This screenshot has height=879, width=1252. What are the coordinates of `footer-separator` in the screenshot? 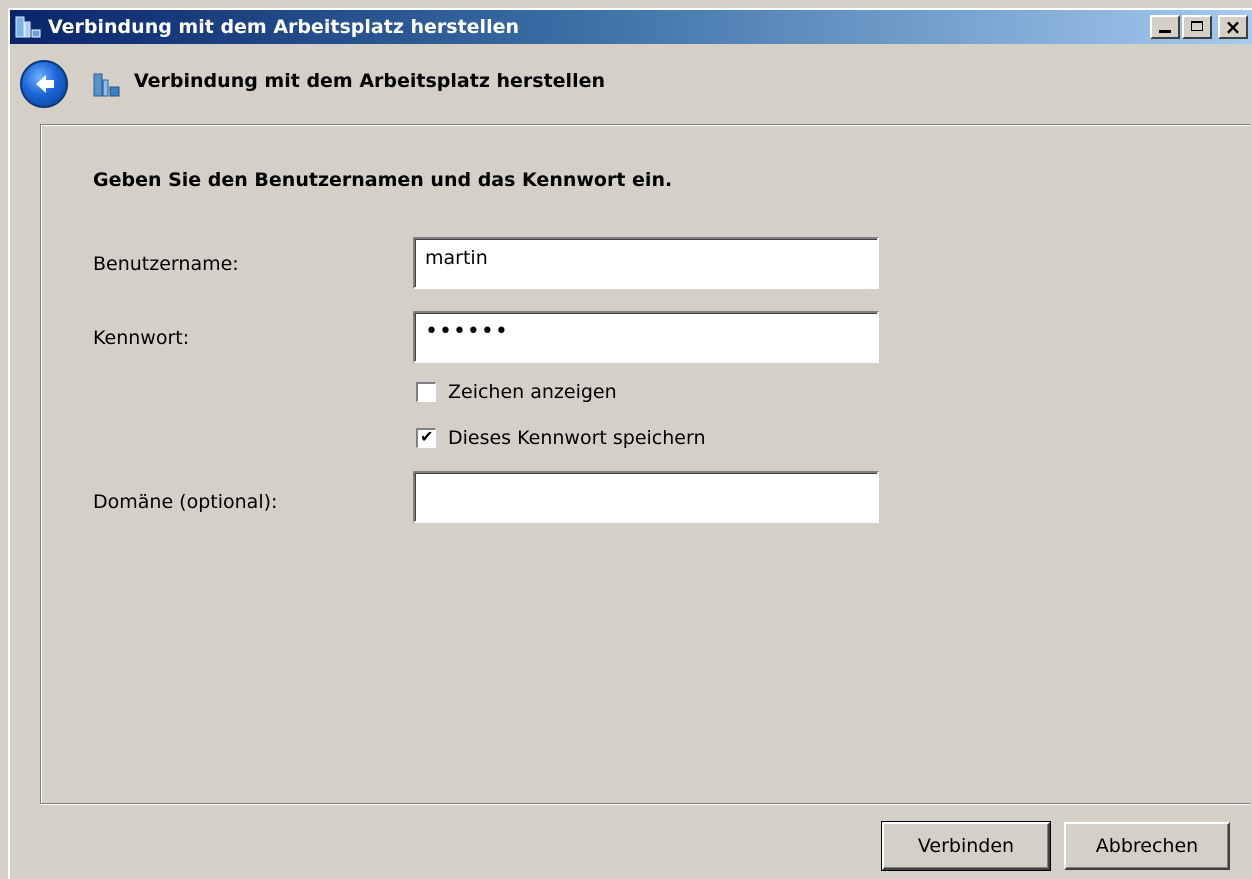 It's located at (645, 804).